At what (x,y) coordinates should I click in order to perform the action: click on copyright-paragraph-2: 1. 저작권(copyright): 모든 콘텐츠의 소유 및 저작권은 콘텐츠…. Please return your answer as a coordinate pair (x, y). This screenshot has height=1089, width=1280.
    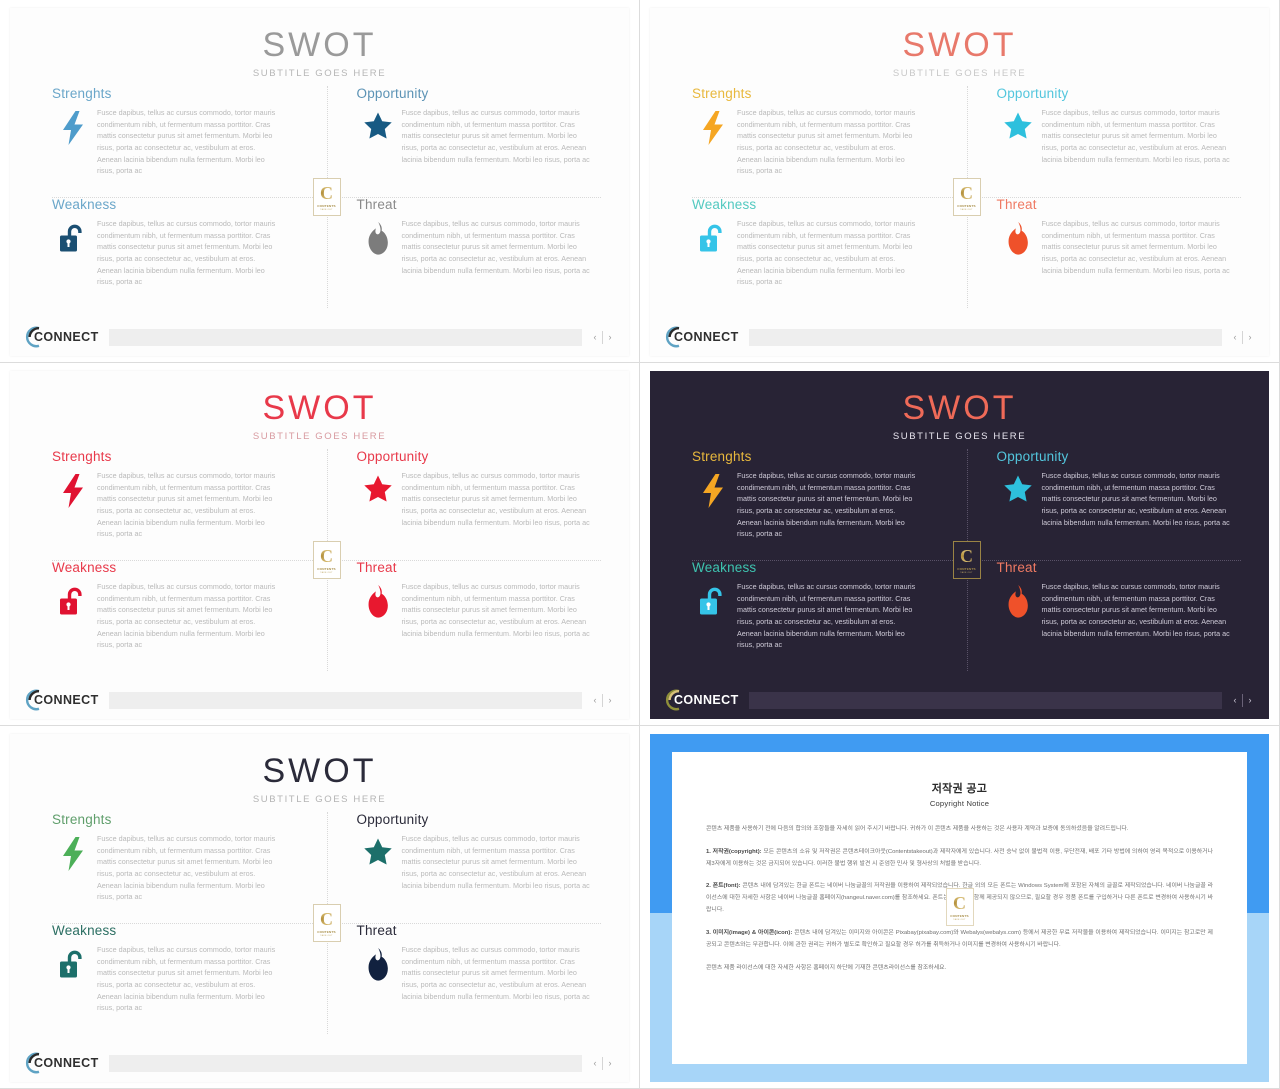
    Looking at the image, I should click on (960, 857).